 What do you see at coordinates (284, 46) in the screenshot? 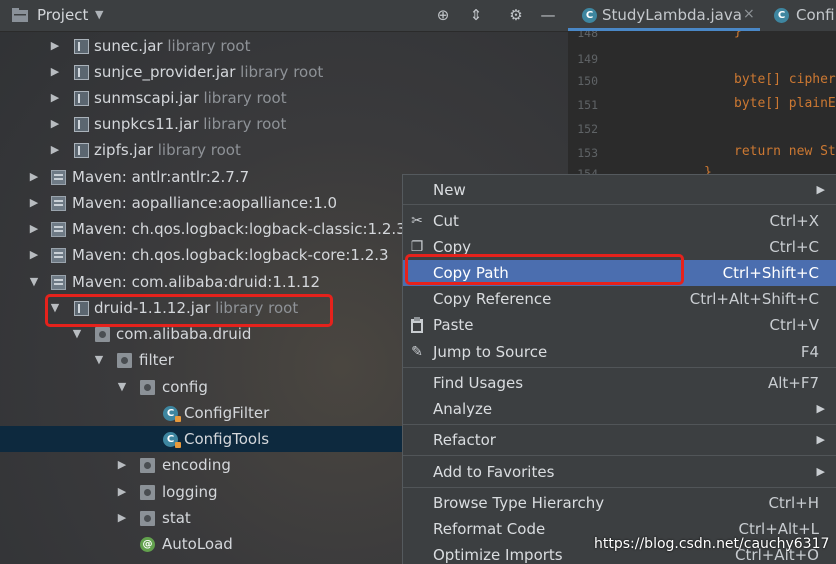
I see `tree-item: ▶ sunec.jar library root` at bounding box center [284, 46].